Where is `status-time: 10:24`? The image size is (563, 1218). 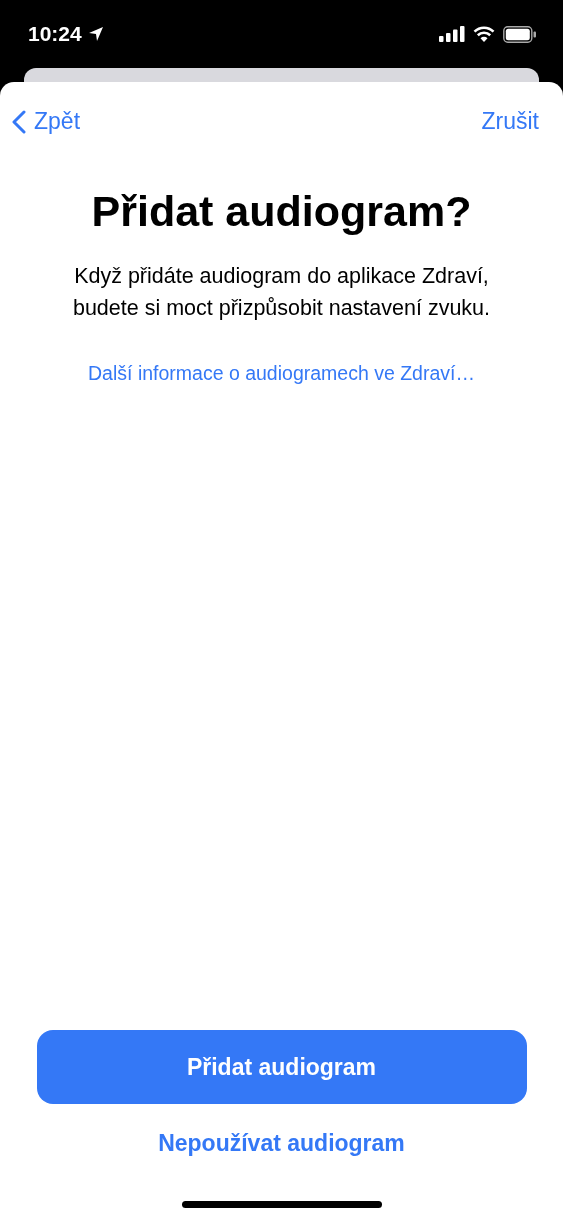 status-time: 10:24 is located at coordinates (55, 34).